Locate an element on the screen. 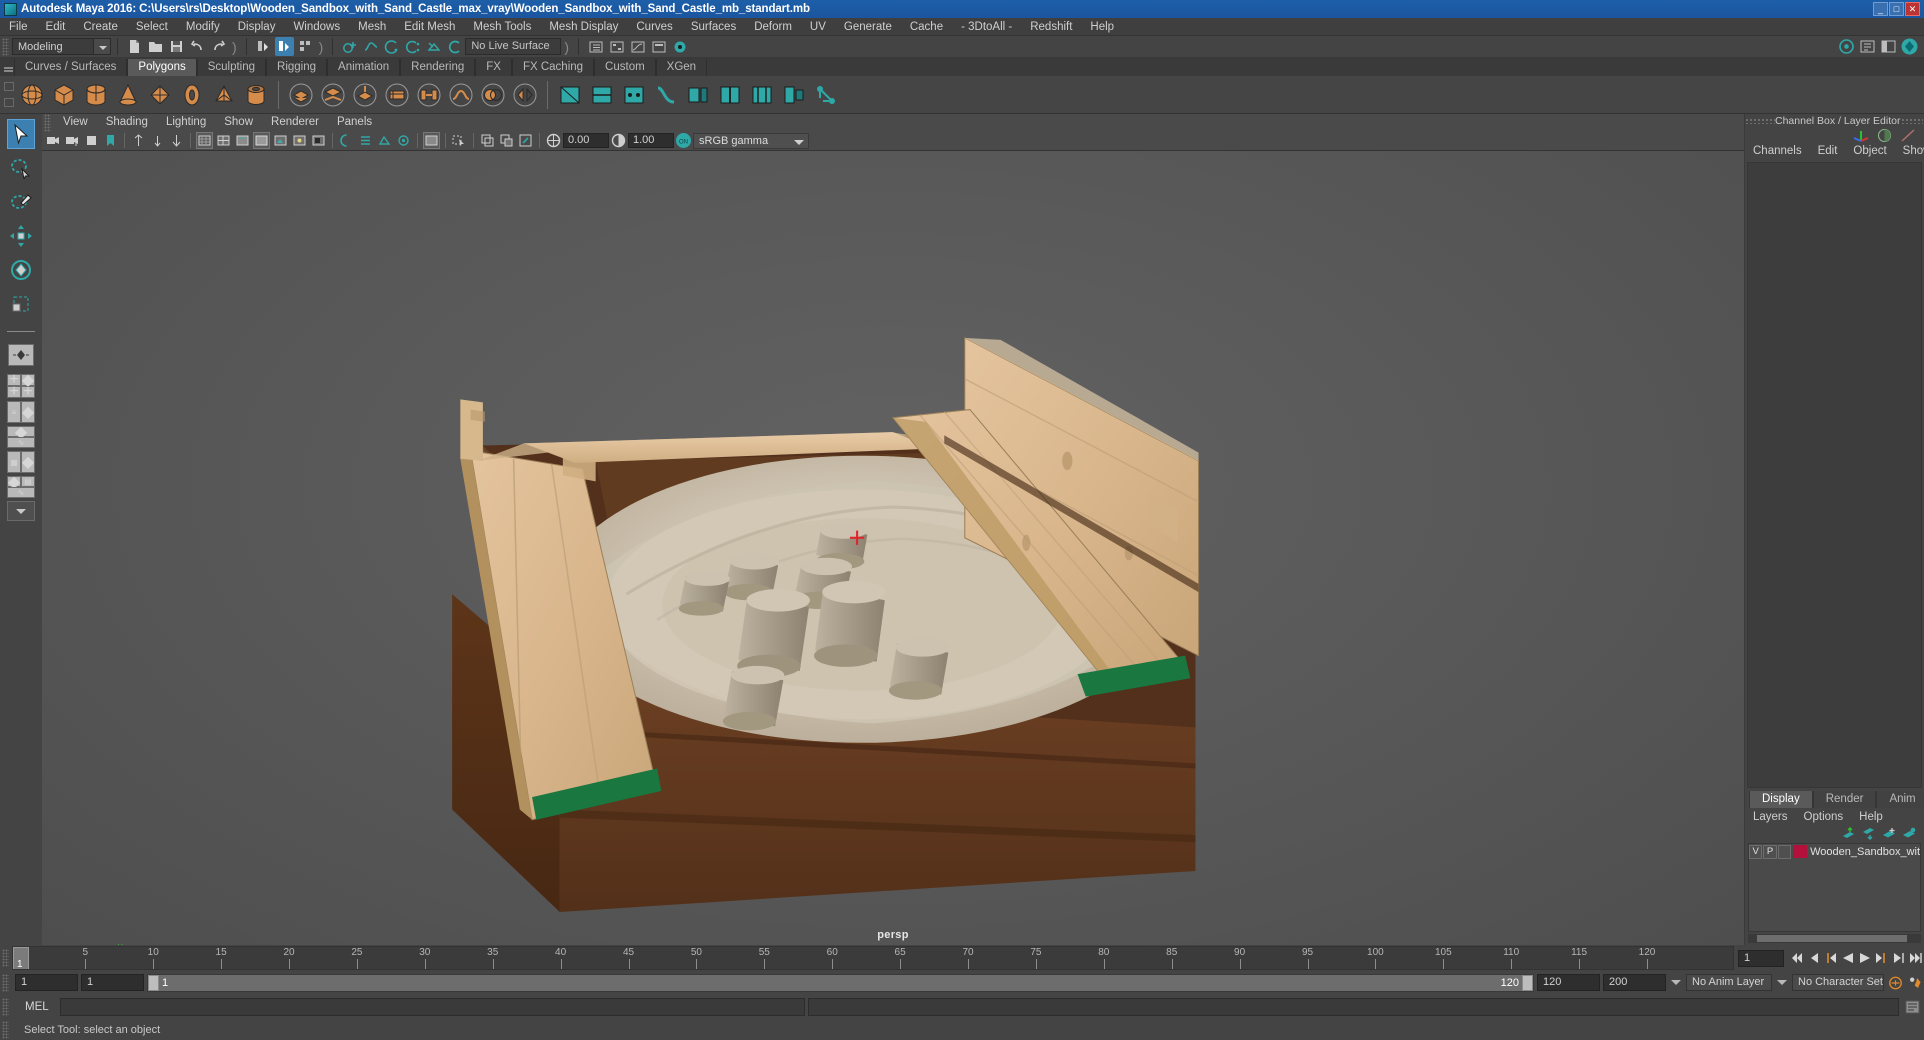  layer-list-scrollbar is located at coordinates (1834, 938).